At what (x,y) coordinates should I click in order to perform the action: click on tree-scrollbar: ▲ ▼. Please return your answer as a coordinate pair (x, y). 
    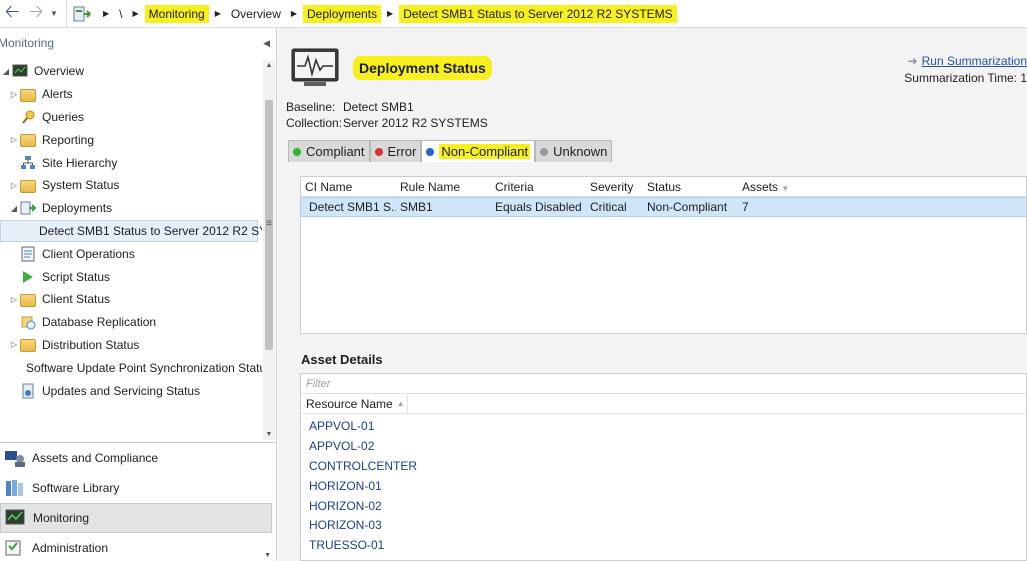
    Looking at the image, I should click on (269, 250).